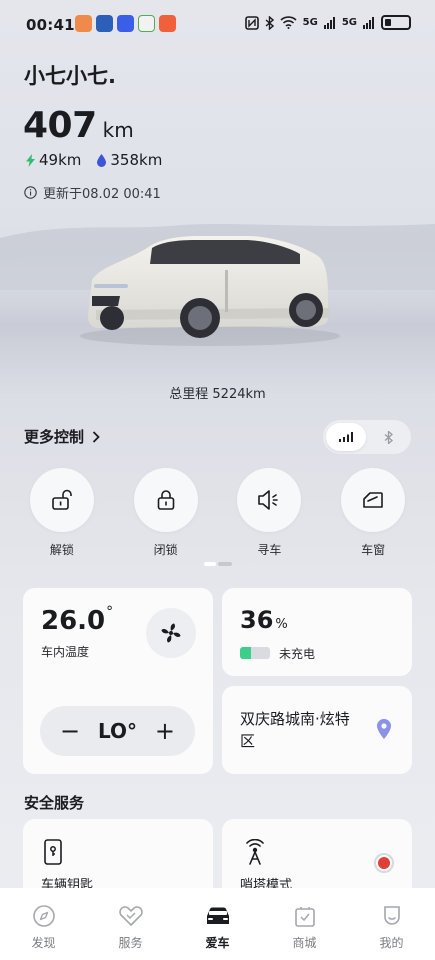 The image size is (435, 960). I want to click on electric-range-value: 49km, so click(60, 160).